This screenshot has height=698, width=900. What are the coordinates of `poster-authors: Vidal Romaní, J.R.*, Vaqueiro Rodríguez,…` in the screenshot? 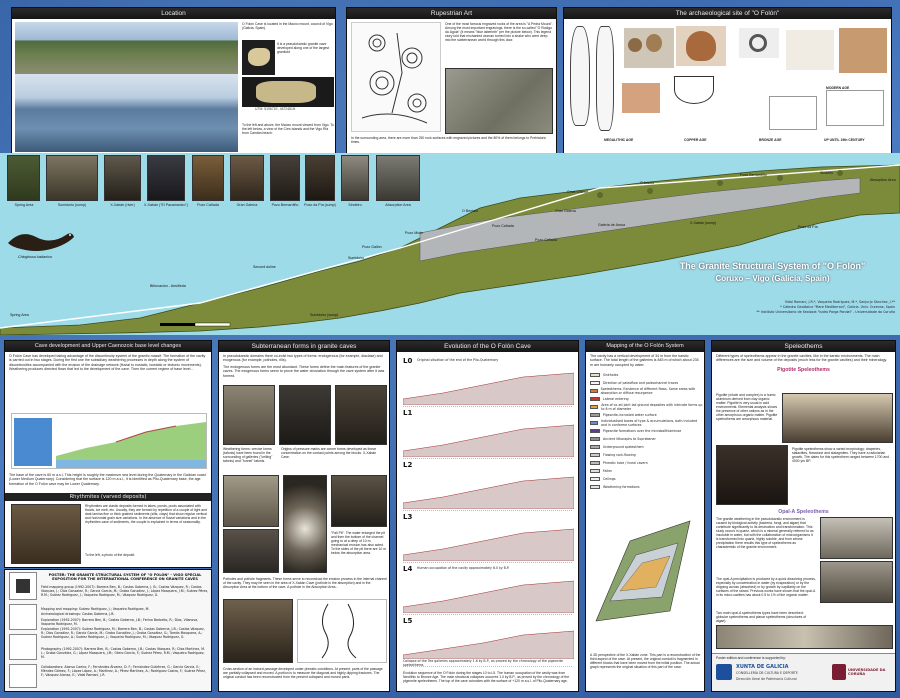 It's located at (839, 302).